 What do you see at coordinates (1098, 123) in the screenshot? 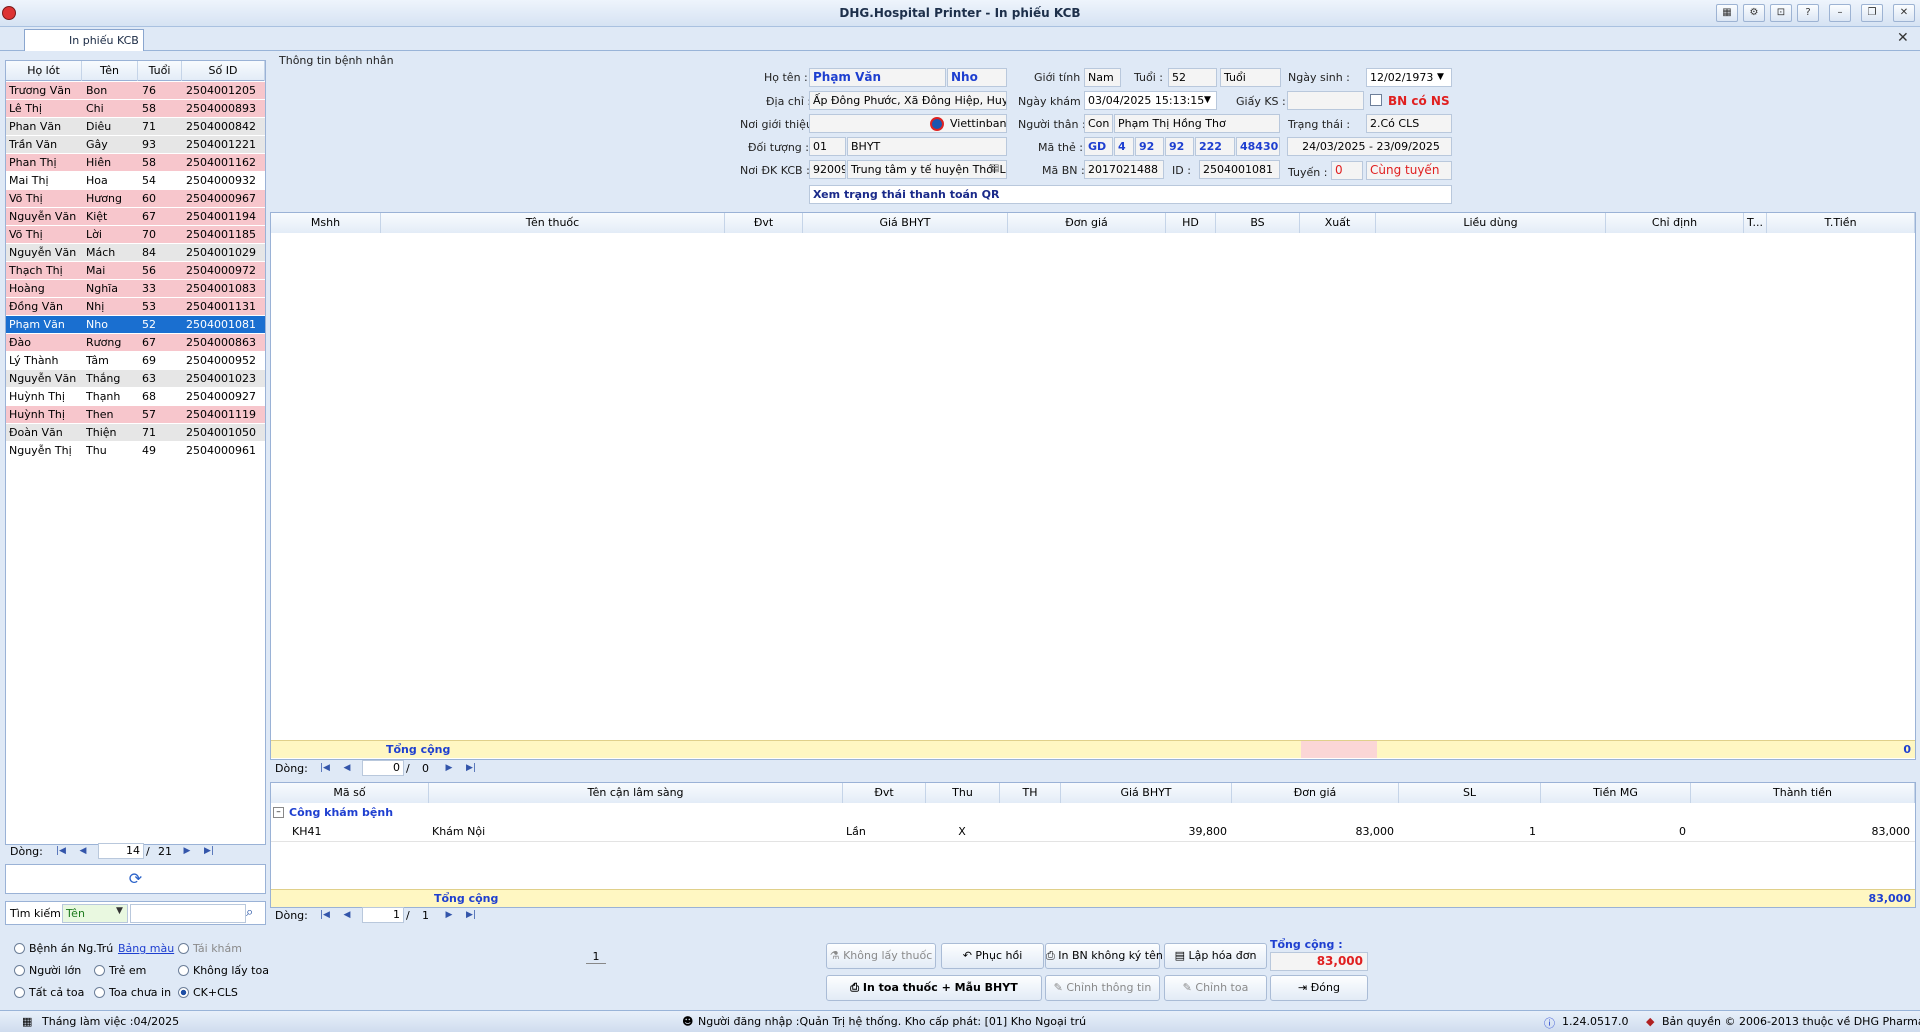
I see `quan-he-field: Con` at bounding box center [1098, 123].